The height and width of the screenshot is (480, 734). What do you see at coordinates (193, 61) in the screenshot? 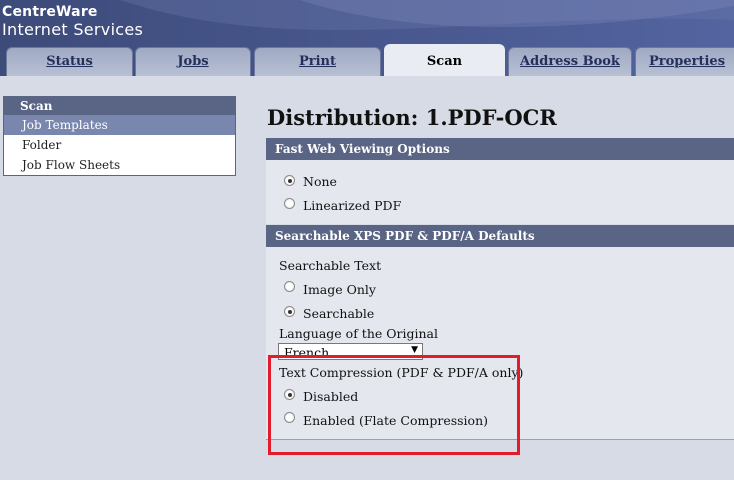
I see `tab-jobs: Jobs` at bounding box center [193, 61].